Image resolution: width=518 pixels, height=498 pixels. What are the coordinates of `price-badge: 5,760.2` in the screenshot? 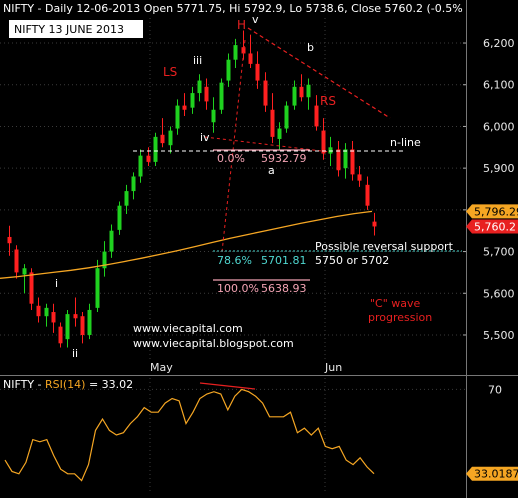 It's located at (492, 226).